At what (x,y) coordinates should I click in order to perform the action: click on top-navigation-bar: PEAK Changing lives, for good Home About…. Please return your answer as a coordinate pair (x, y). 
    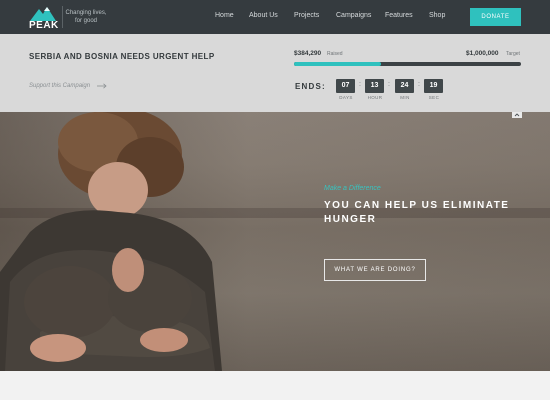
    Looking at the image, I should click on (275, 17).